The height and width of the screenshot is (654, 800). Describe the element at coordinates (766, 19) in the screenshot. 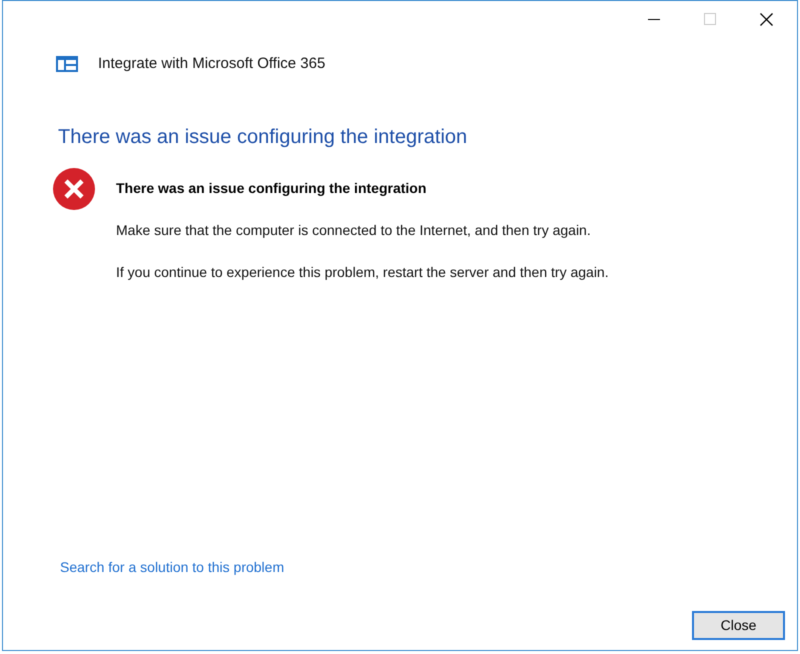

I see `close-icon` at that location.